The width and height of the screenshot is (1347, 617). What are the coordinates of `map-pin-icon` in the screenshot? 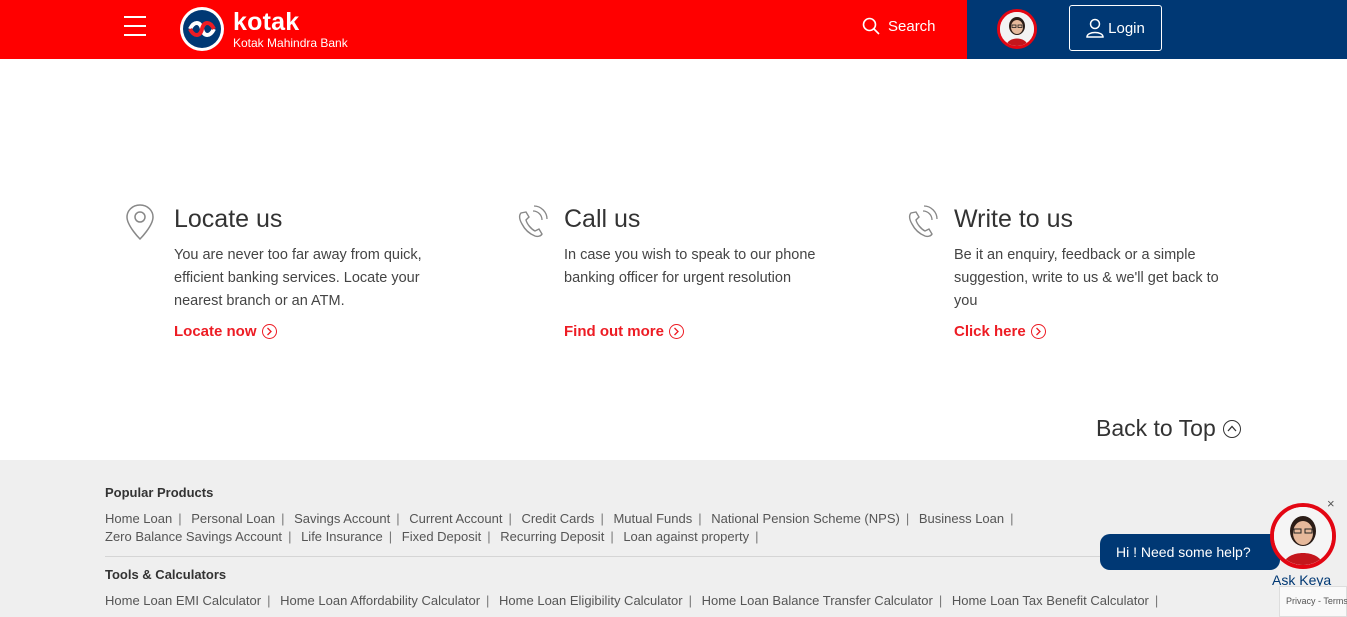 It's located at (140, 222).